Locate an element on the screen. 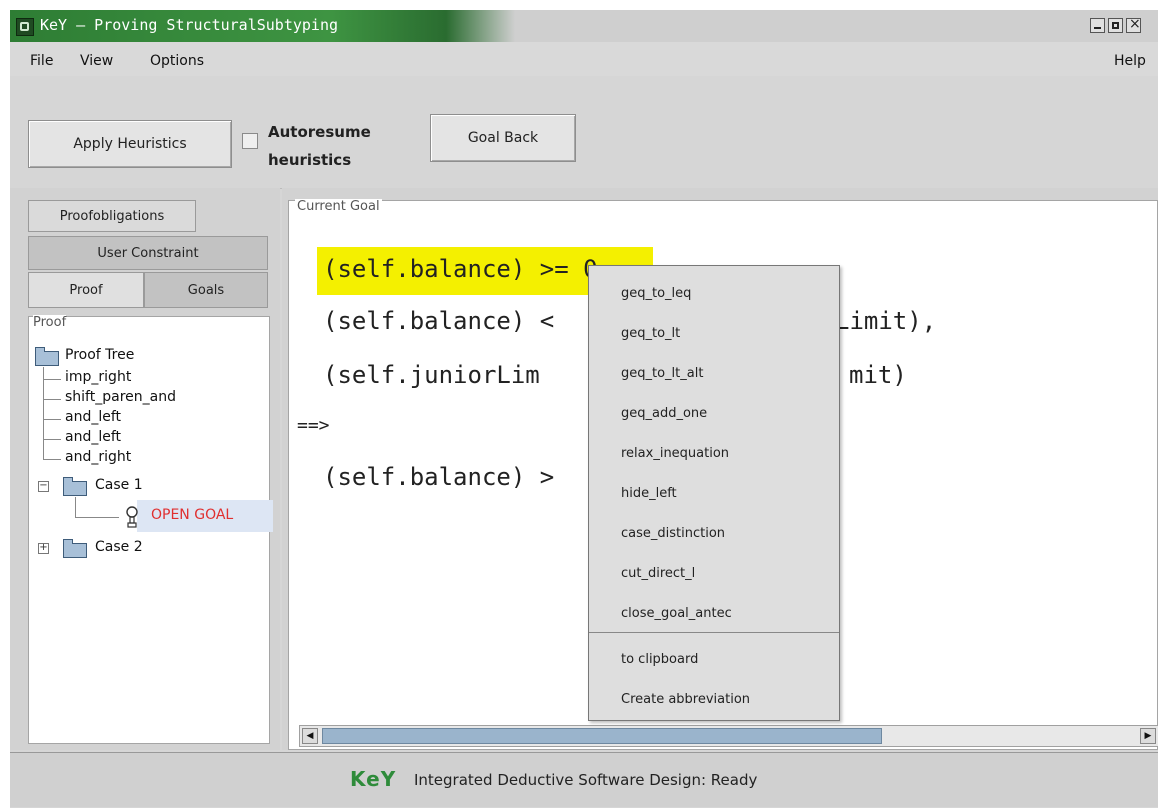  tree-step-shift-paren-and: shift_paren_and is located at coordinates (120, 397).